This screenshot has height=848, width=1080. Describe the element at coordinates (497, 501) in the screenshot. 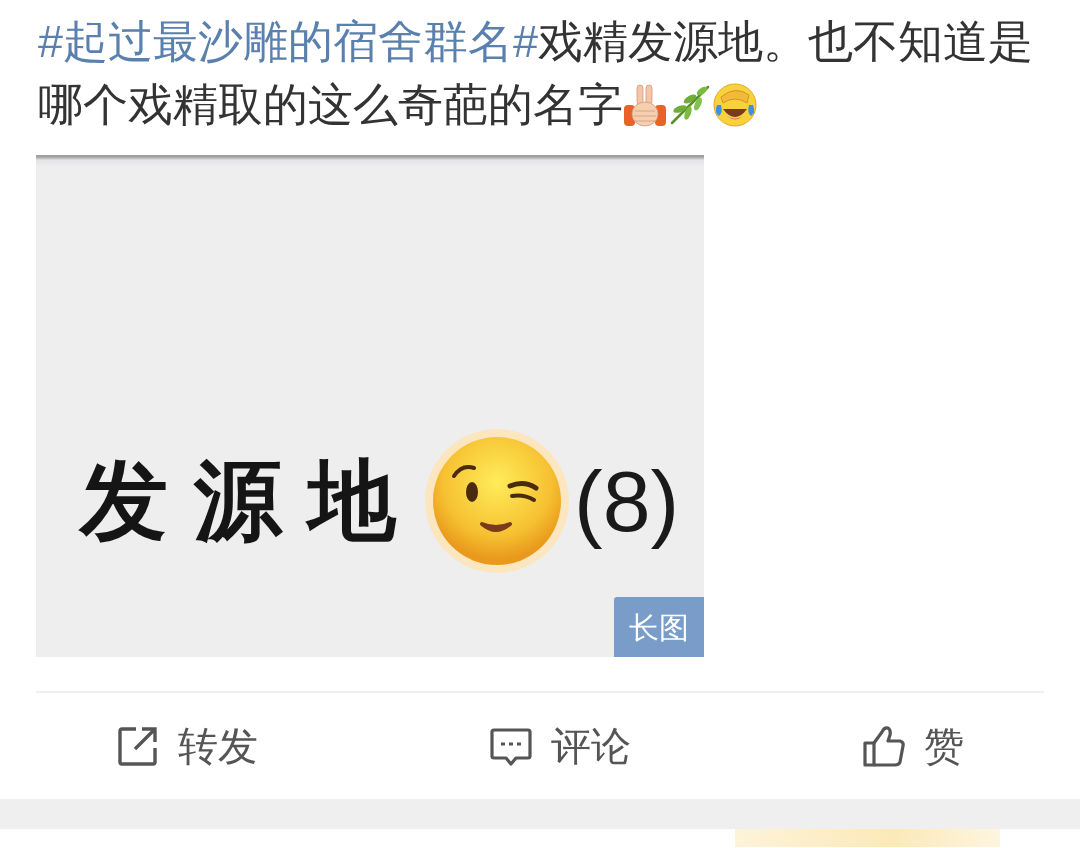

I see `winking-emoji-icon` at that location.